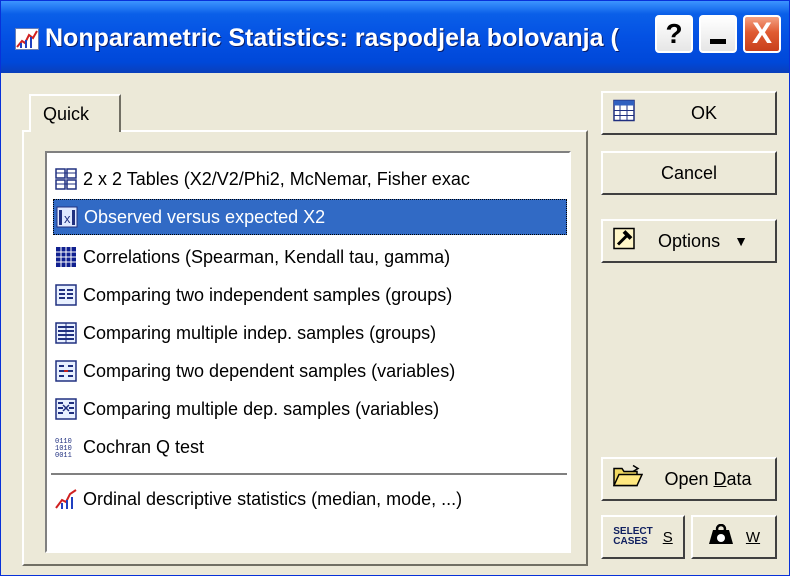 The width and height of the screenshot is (790, 576). I want to click on open-data-button: Open Data, so click(689, 479).